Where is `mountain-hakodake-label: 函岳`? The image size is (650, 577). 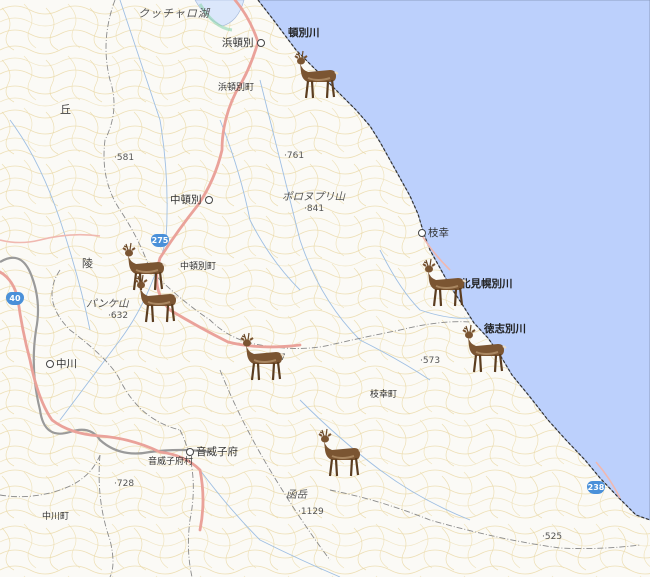 mountain-hakodake-label: 函岳 is located at coordinates (296, 495).